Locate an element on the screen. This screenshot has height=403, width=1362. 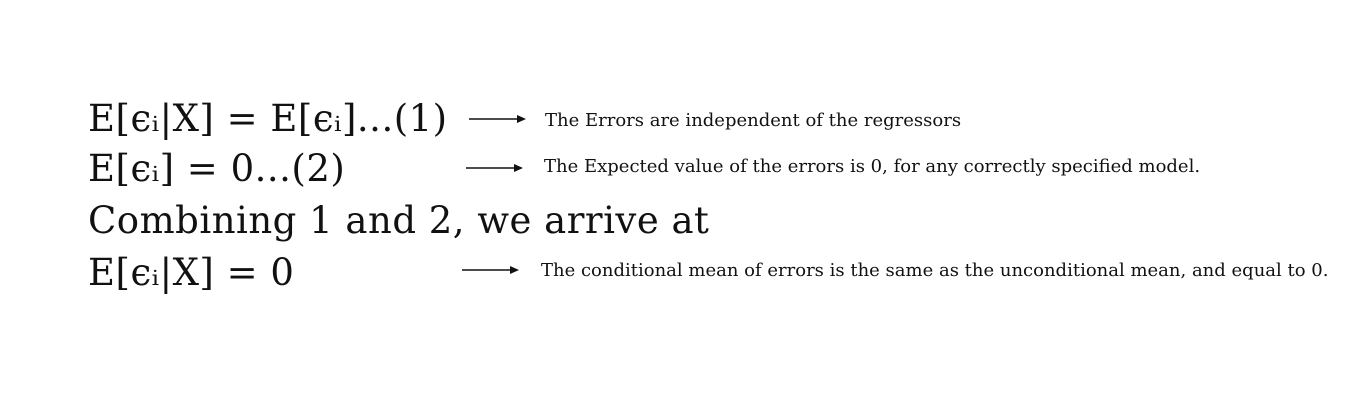
equation-result: E[ϵᵢ|X] = 0 is located at coordinates (191, 272).